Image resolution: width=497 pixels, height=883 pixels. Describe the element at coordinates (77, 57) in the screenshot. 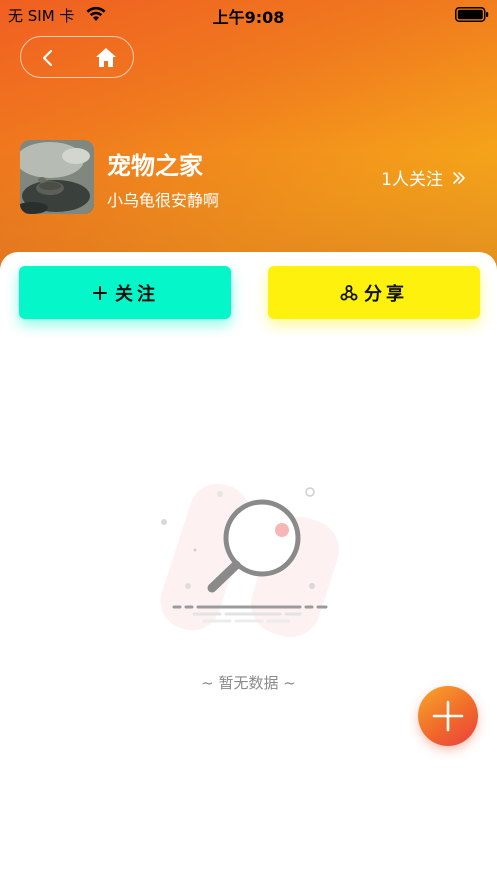

I see `nav-pill` at that location.